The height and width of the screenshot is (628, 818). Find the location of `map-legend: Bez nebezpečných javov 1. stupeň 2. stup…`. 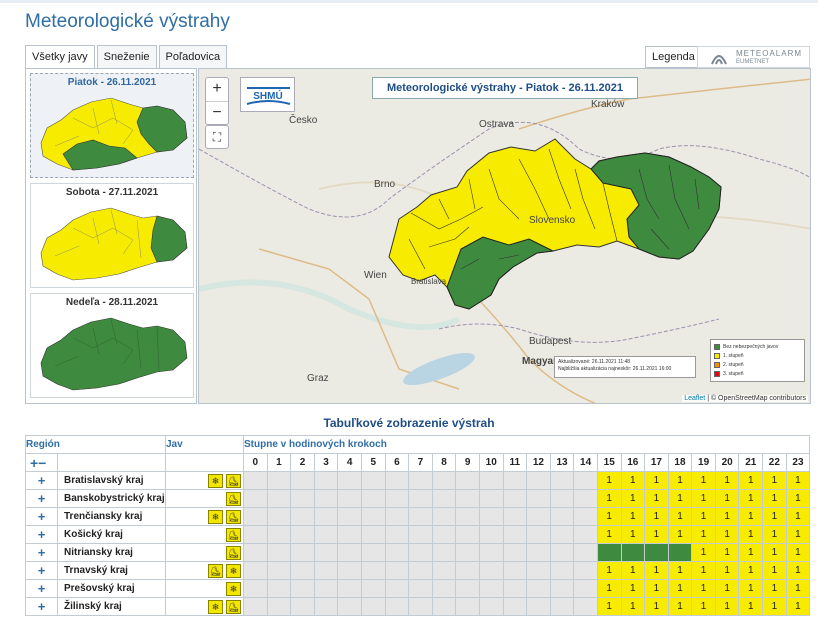

map-legend: Bez nebezpečných javov 1. stupeň 2. stup… is located at coordinates (757, 360).